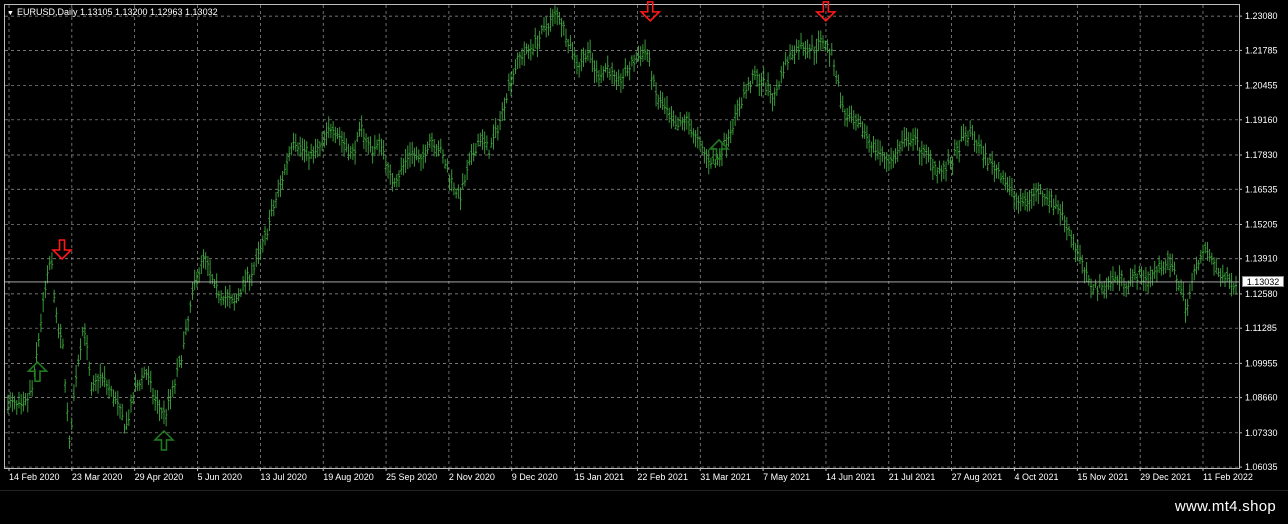 The width and height of the screenshot is (1288, 524). I want to click on y-tick-label: 1.12580, so click(1261, 294).